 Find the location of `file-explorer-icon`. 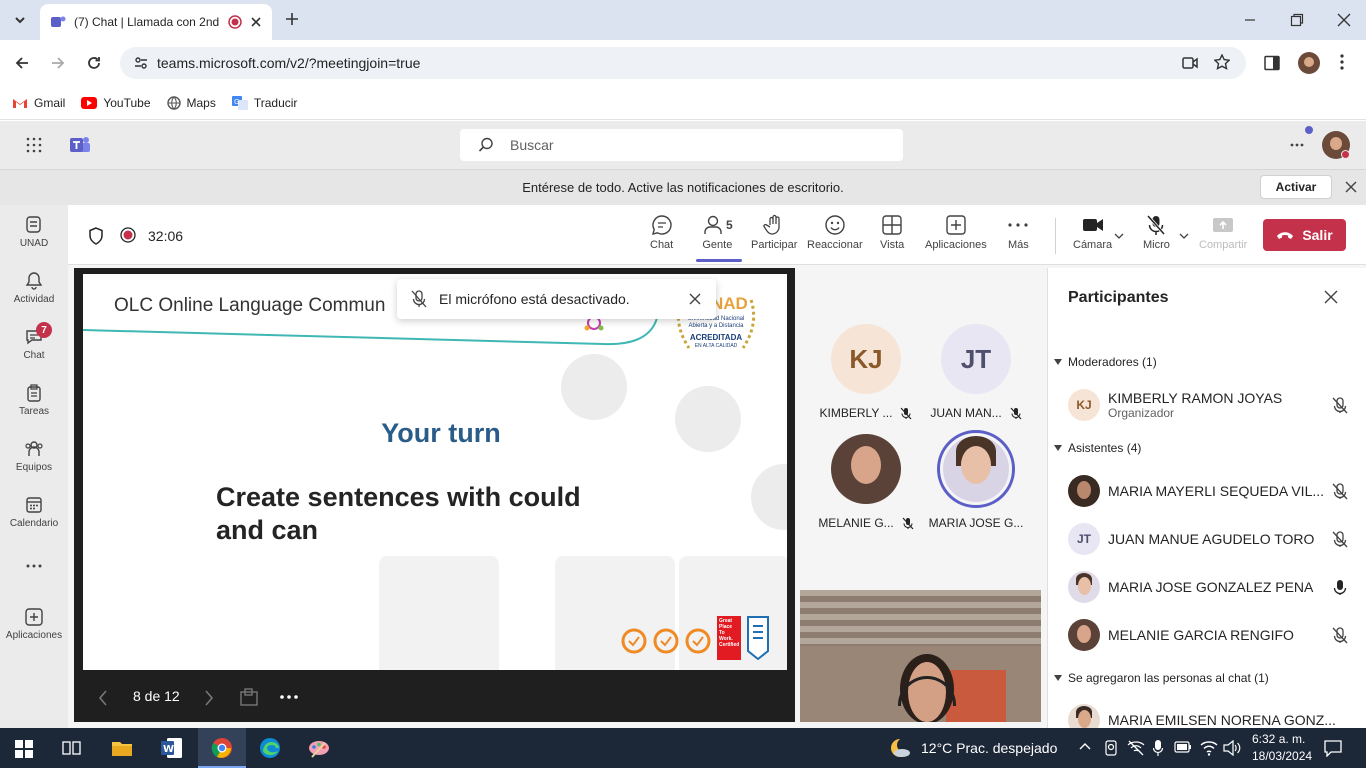

file-explorer-icon is located at coordinates (122, 748).